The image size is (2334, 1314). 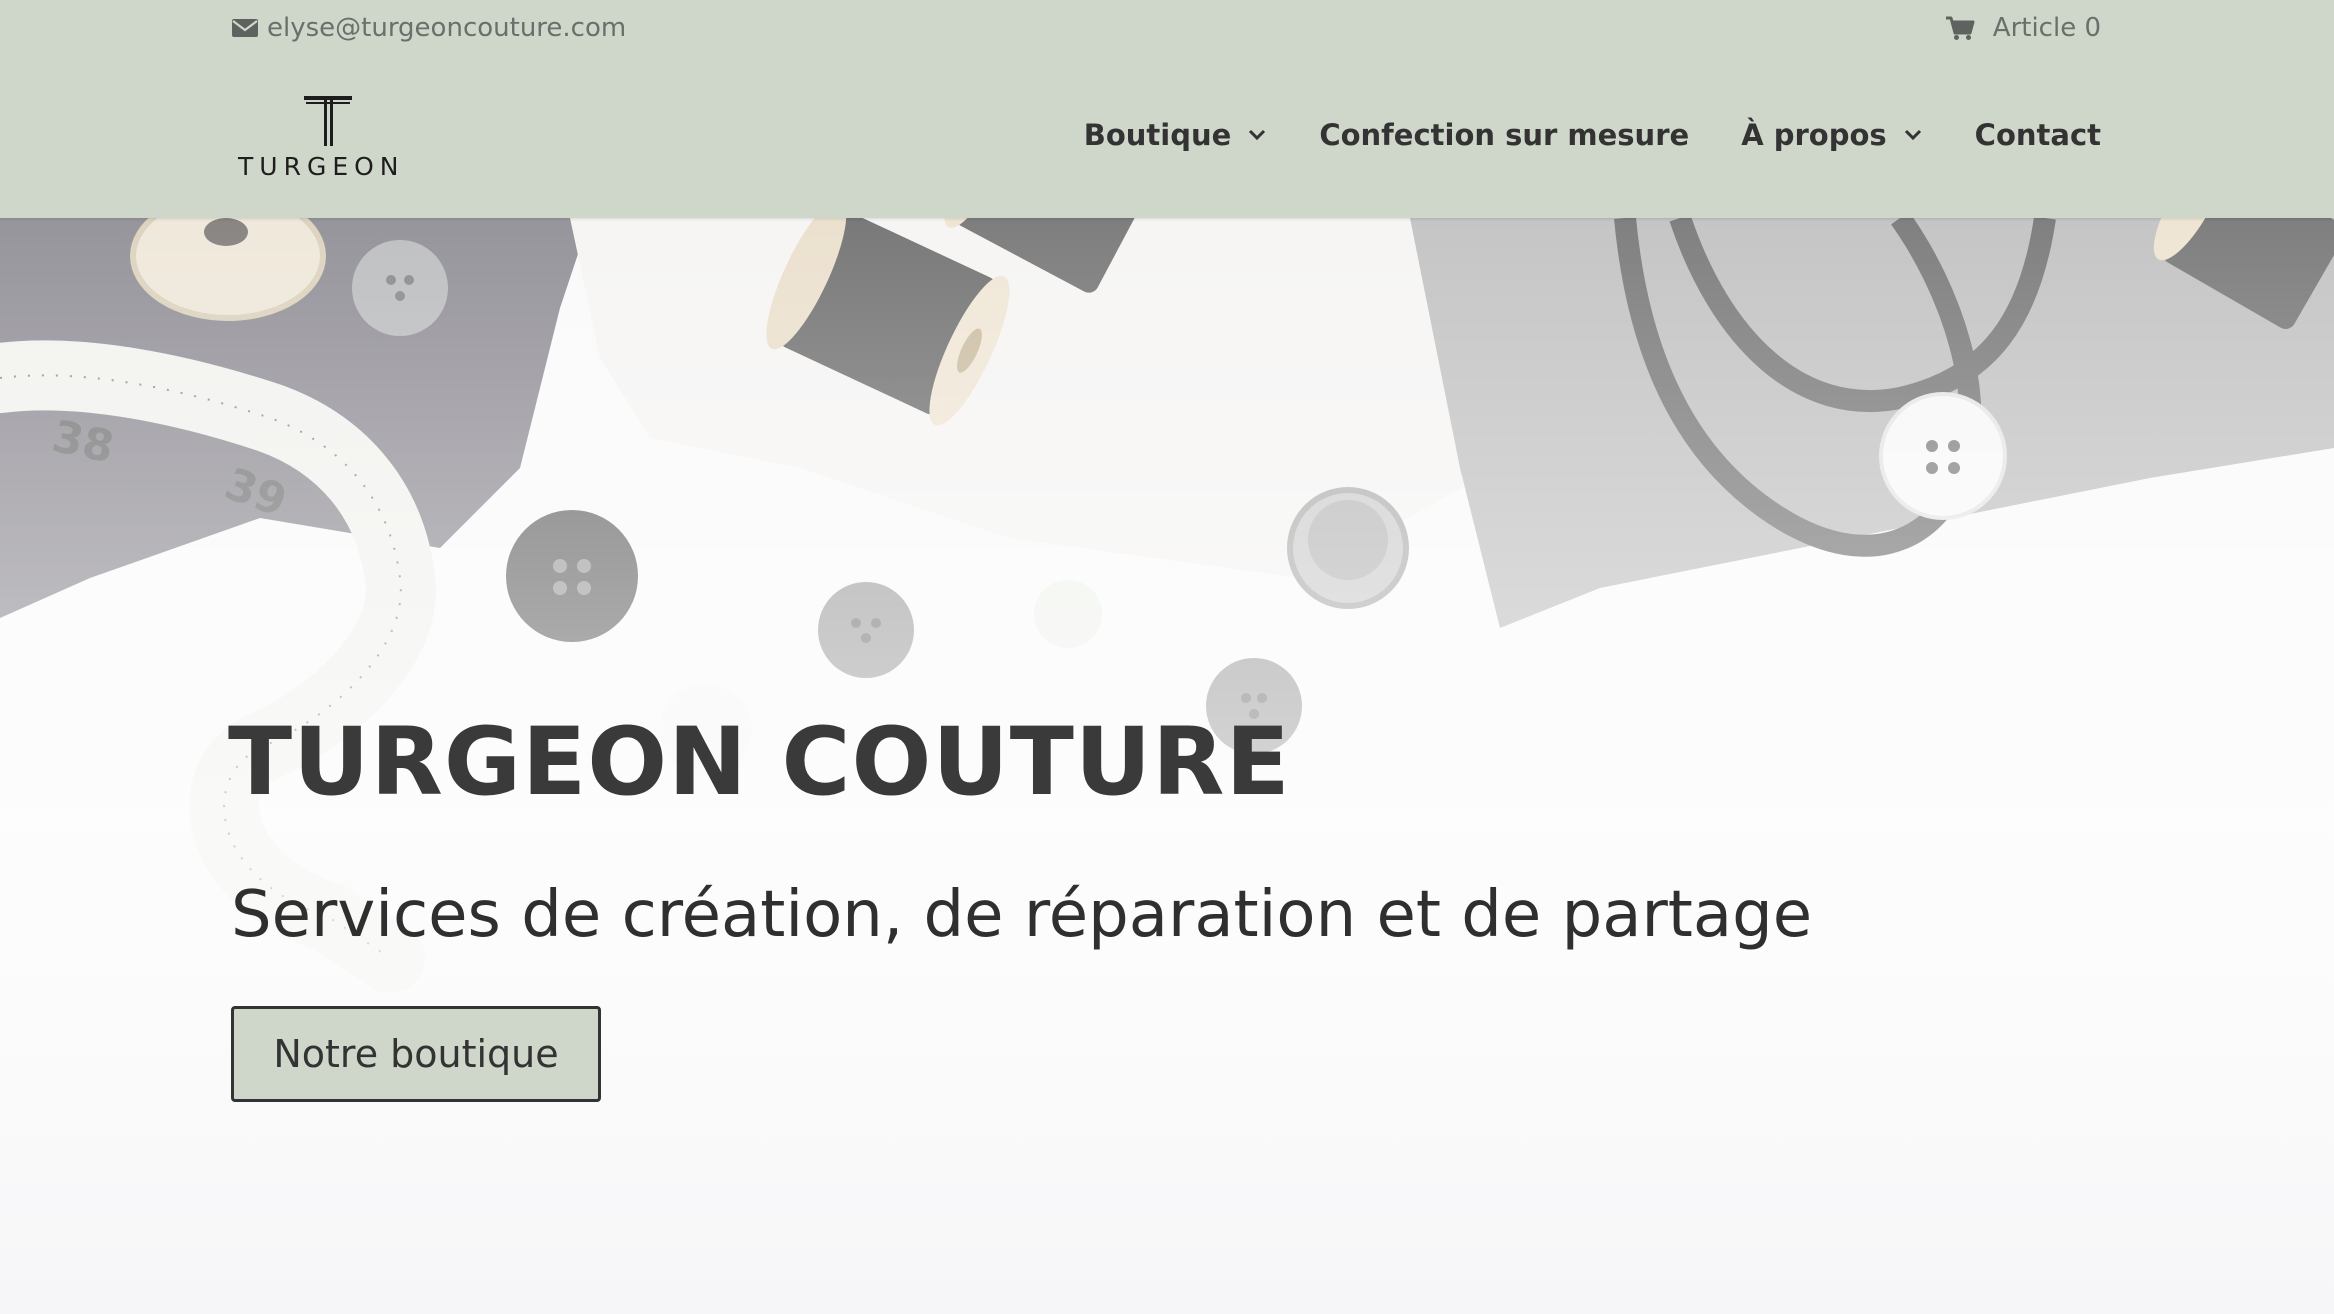 I want to click on nav-item-label: Contact, so click(x=2037, y=135).